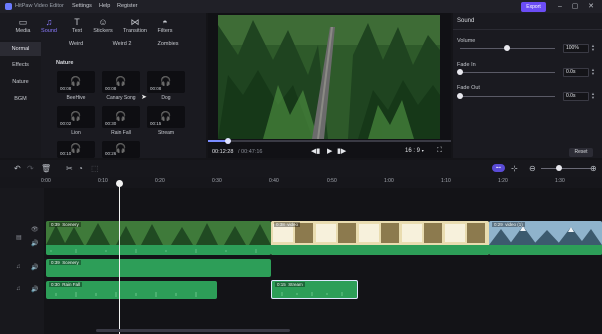  What do you see at coordinates (30, 168) in the screenshot?
I see `redo-icon: ↷` at bounding box center [30, 168].